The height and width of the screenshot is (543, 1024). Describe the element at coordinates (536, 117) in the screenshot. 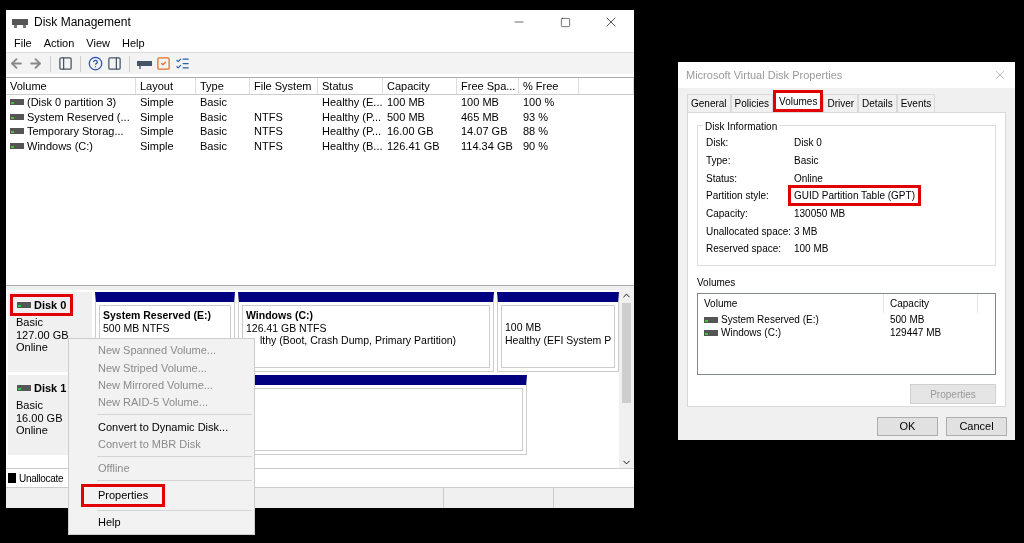

I see `table-cell-text: 93 %` at that location.